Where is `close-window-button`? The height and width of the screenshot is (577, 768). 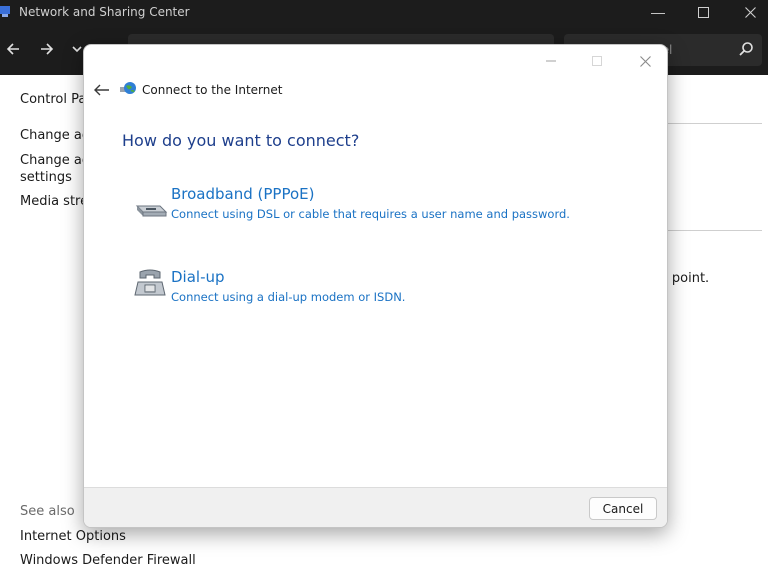 close-window-button is located at coordinates (749, 12).